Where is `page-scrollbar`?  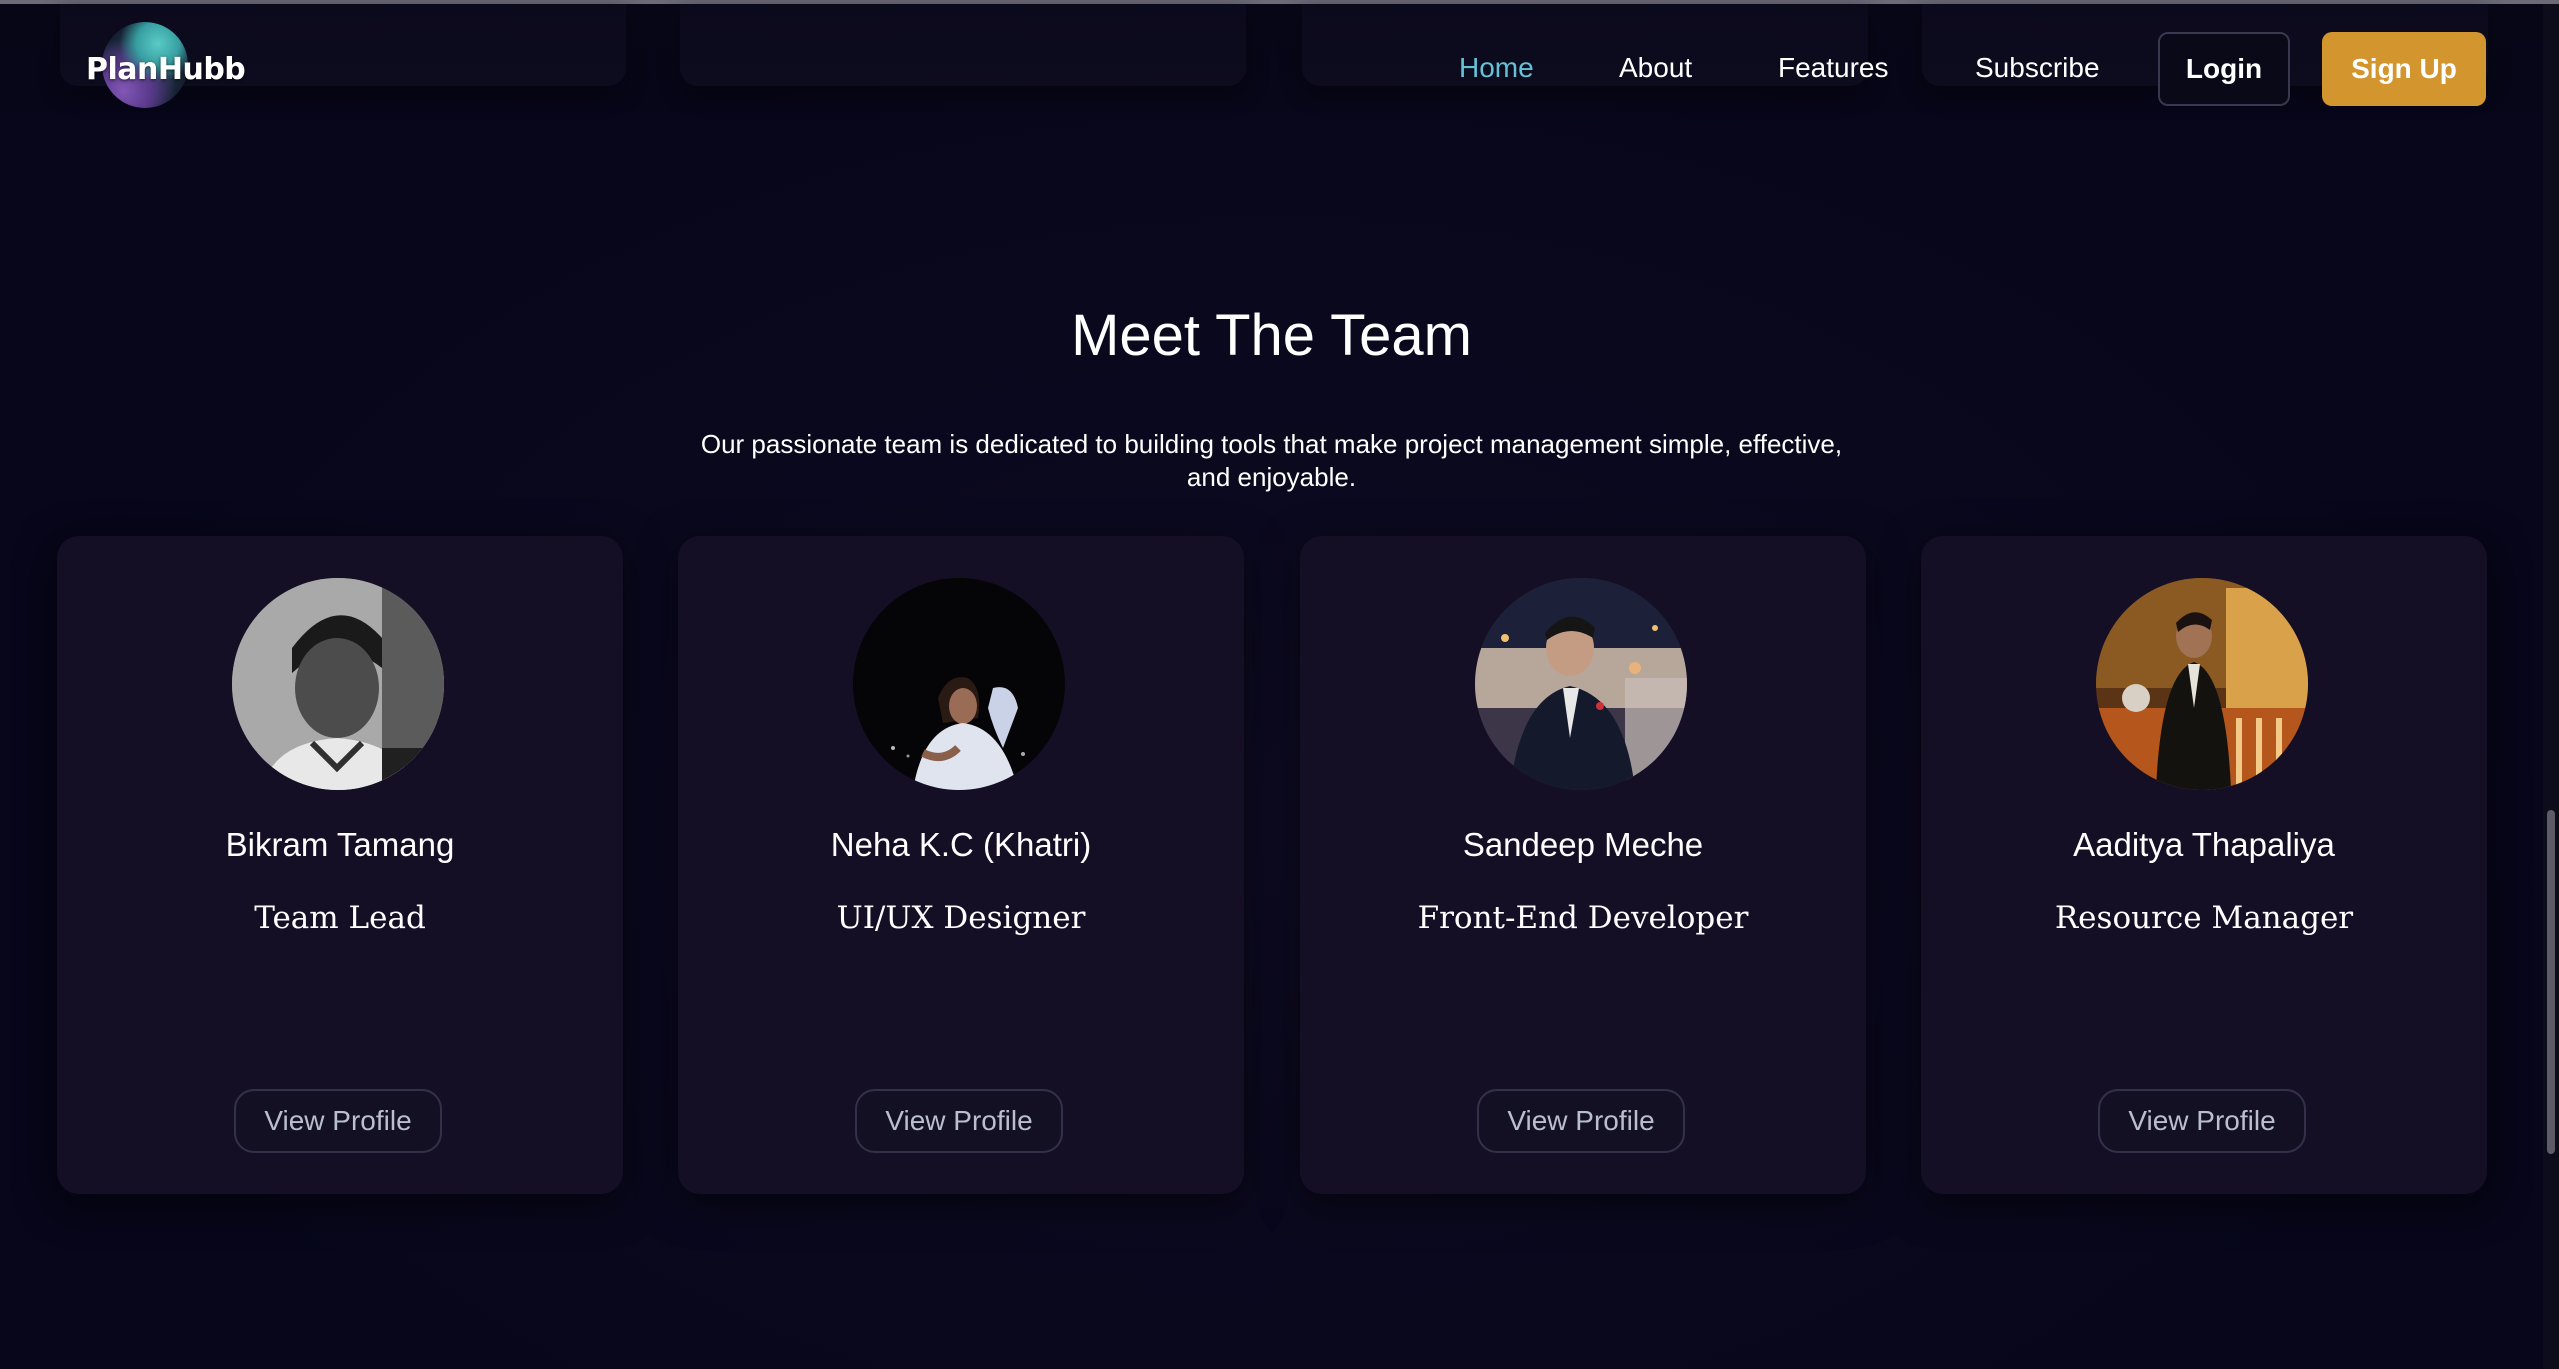 page-scrollbar is located at coordinates (2551, 686).